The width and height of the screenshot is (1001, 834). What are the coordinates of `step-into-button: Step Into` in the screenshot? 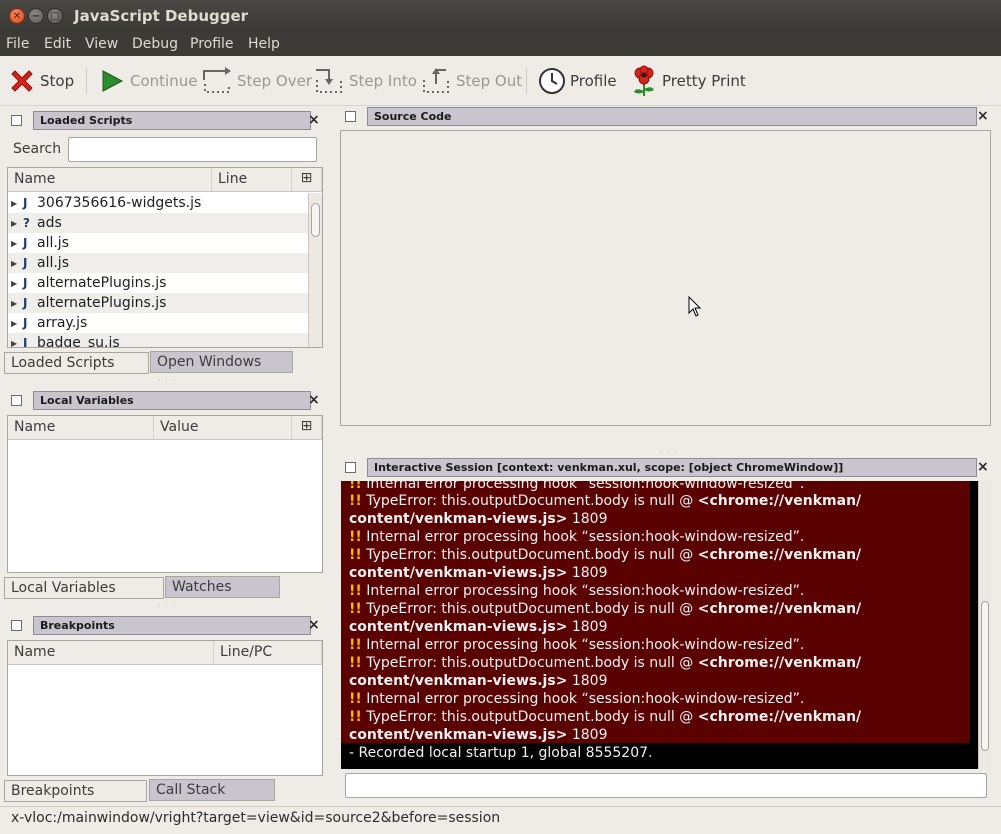 It's located at (365, 81).